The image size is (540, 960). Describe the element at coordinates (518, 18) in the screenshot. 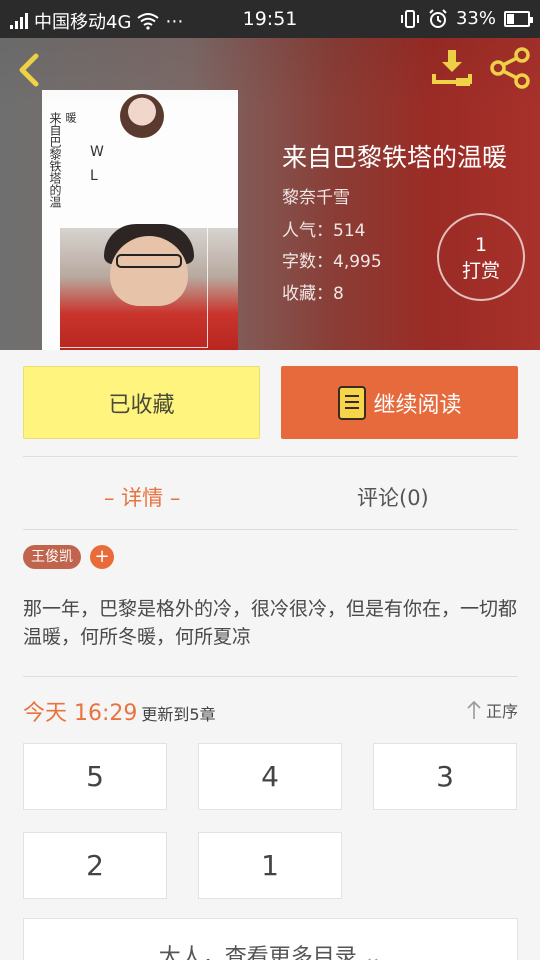

I see `battery-icon` at that location.